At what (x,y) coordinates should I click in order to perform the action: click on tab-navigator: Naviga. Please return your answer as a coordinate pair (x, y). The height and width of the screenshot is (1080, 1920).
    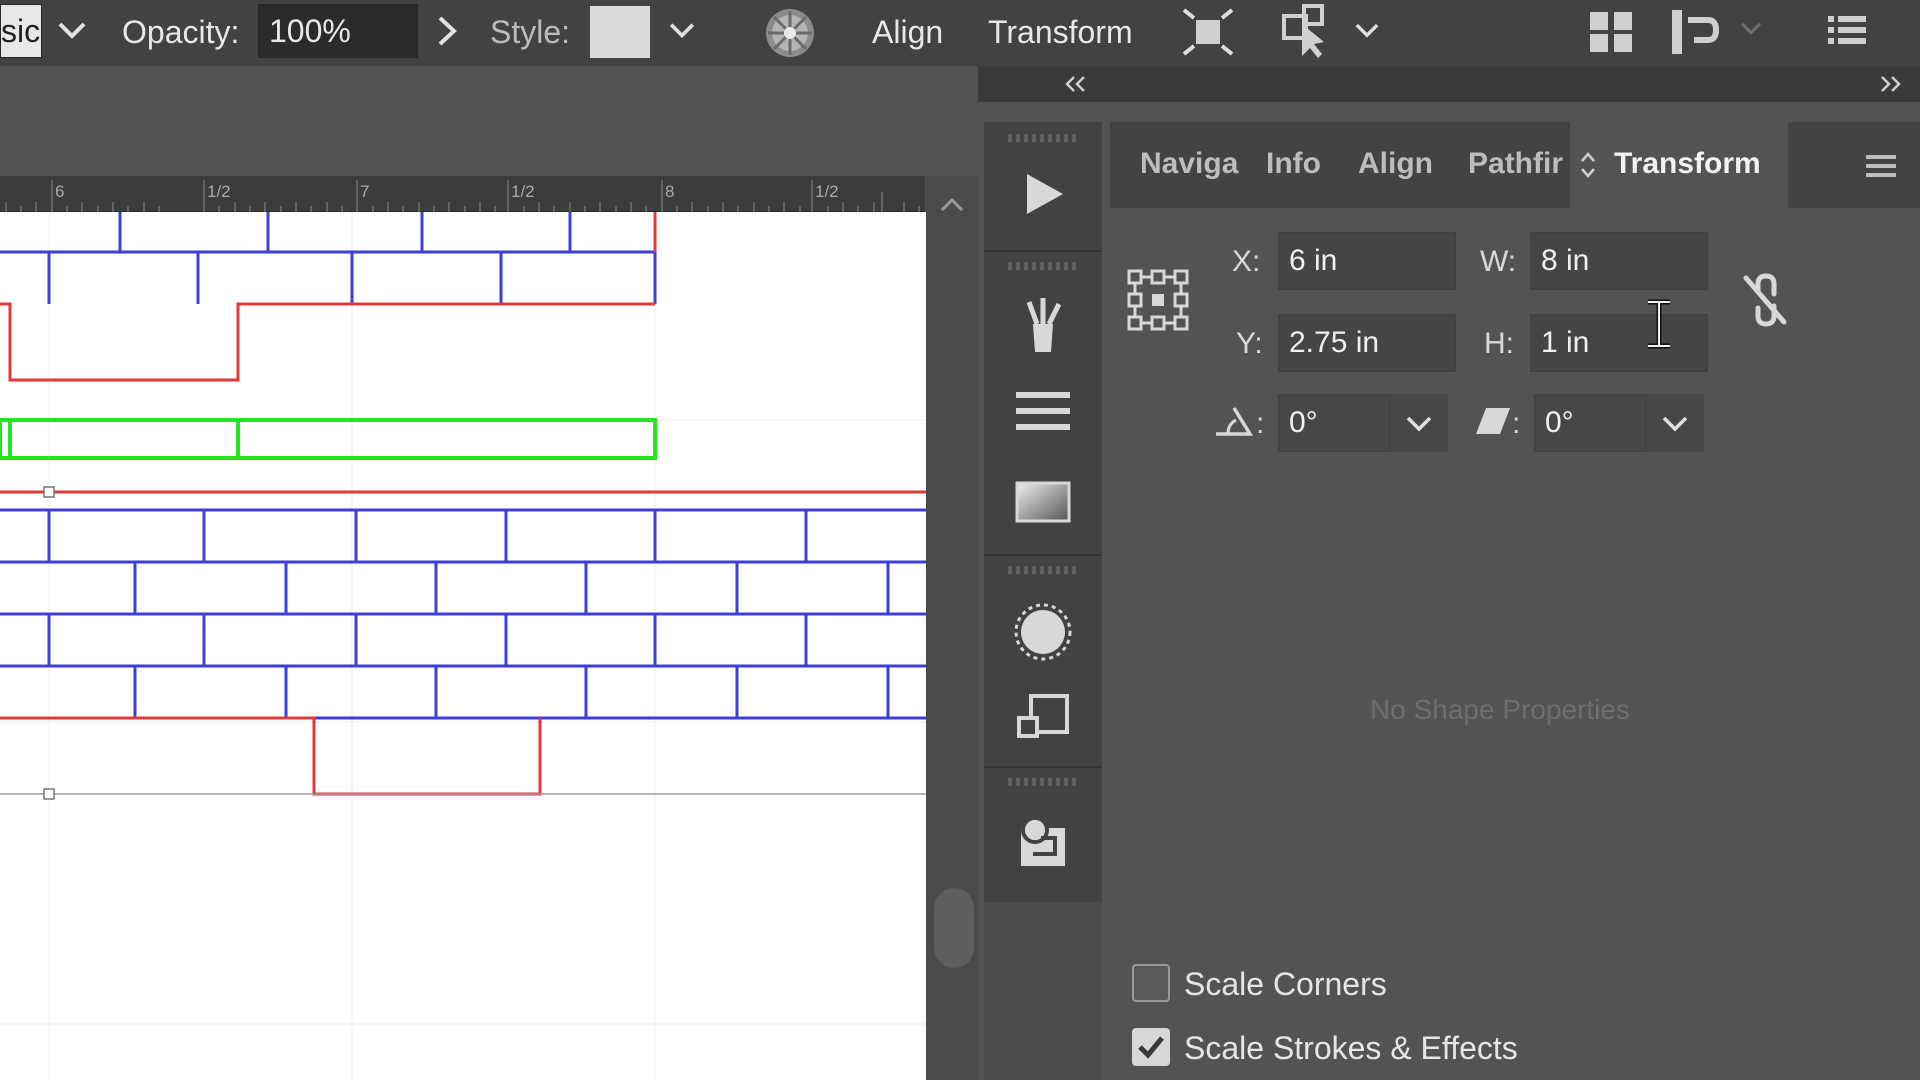
    Looking at the image, I should click on (1189, 164).